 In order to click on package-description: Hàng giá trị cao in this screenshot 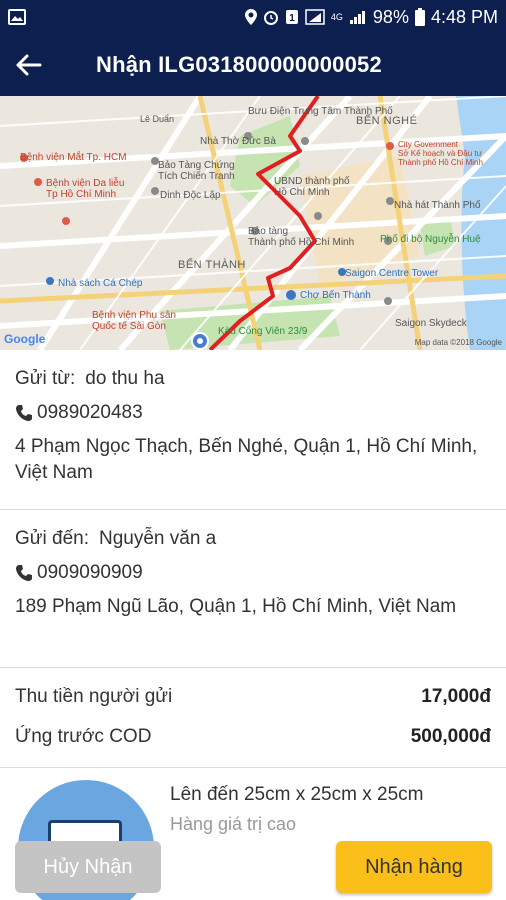, I will do `click(233, 824)`.